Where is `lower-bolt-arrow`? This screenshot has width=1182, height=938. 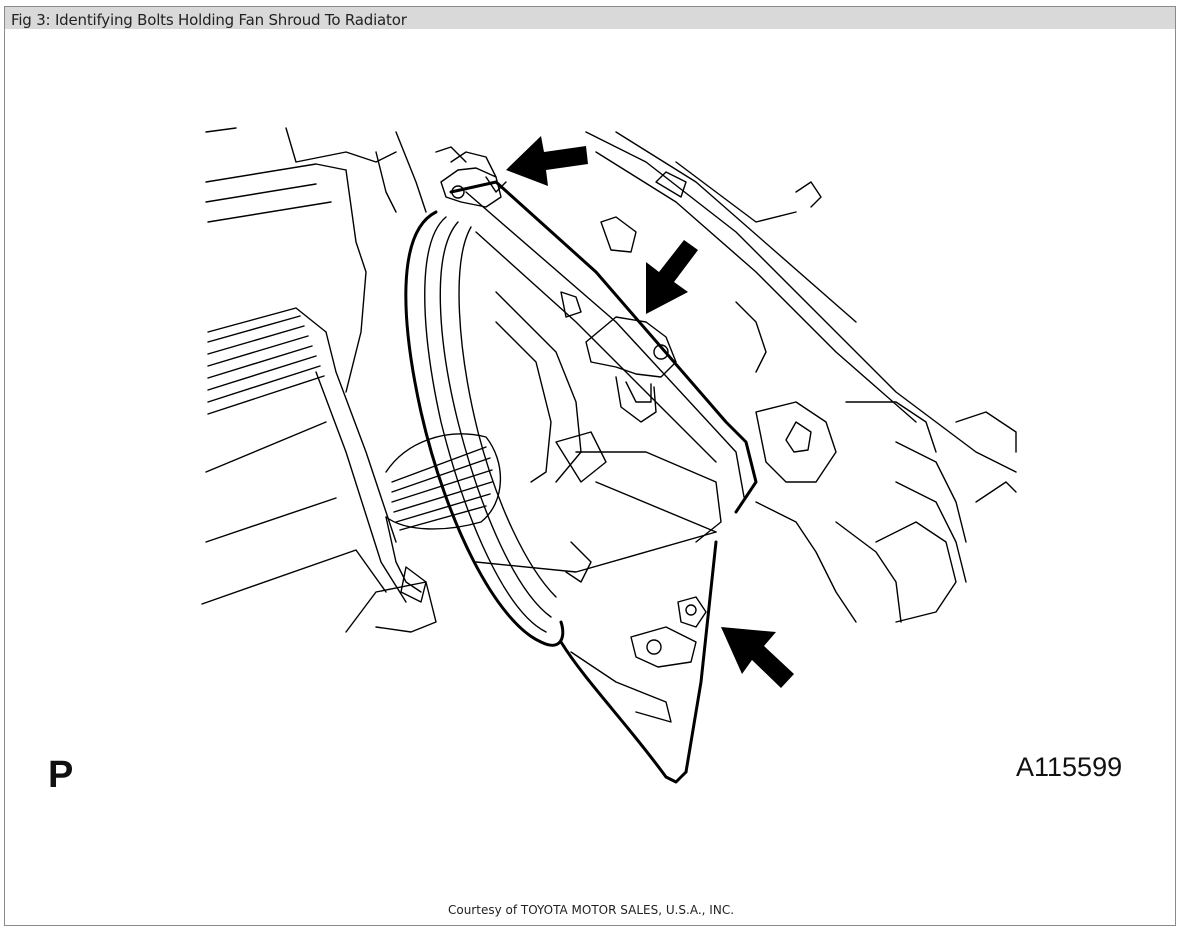
lower-bolt-arrow is located at coordinates (757, 657).